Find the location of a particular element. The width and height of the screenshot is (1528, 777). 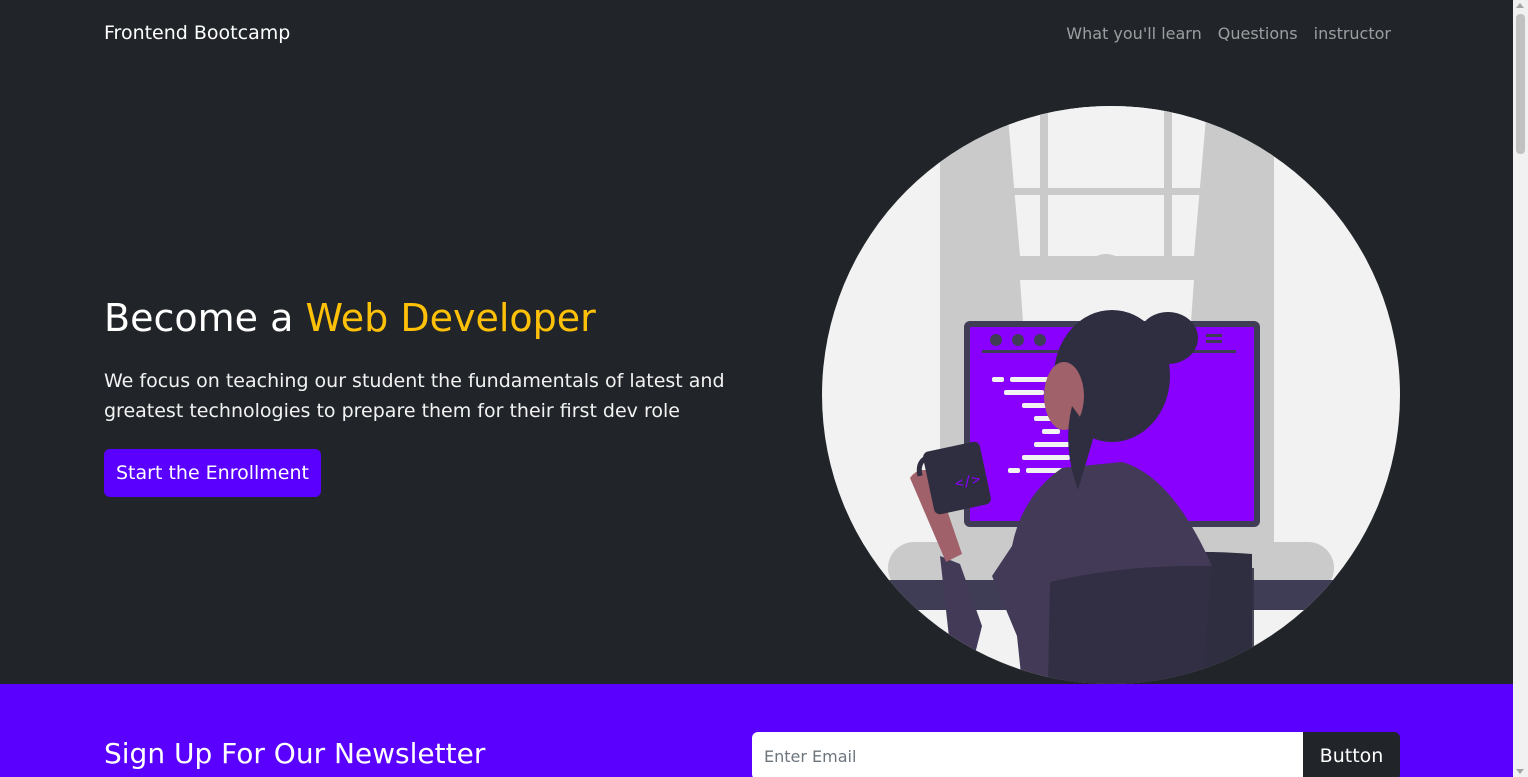

scroll-down-arrow-icon is located at coordinates (1520, 771).